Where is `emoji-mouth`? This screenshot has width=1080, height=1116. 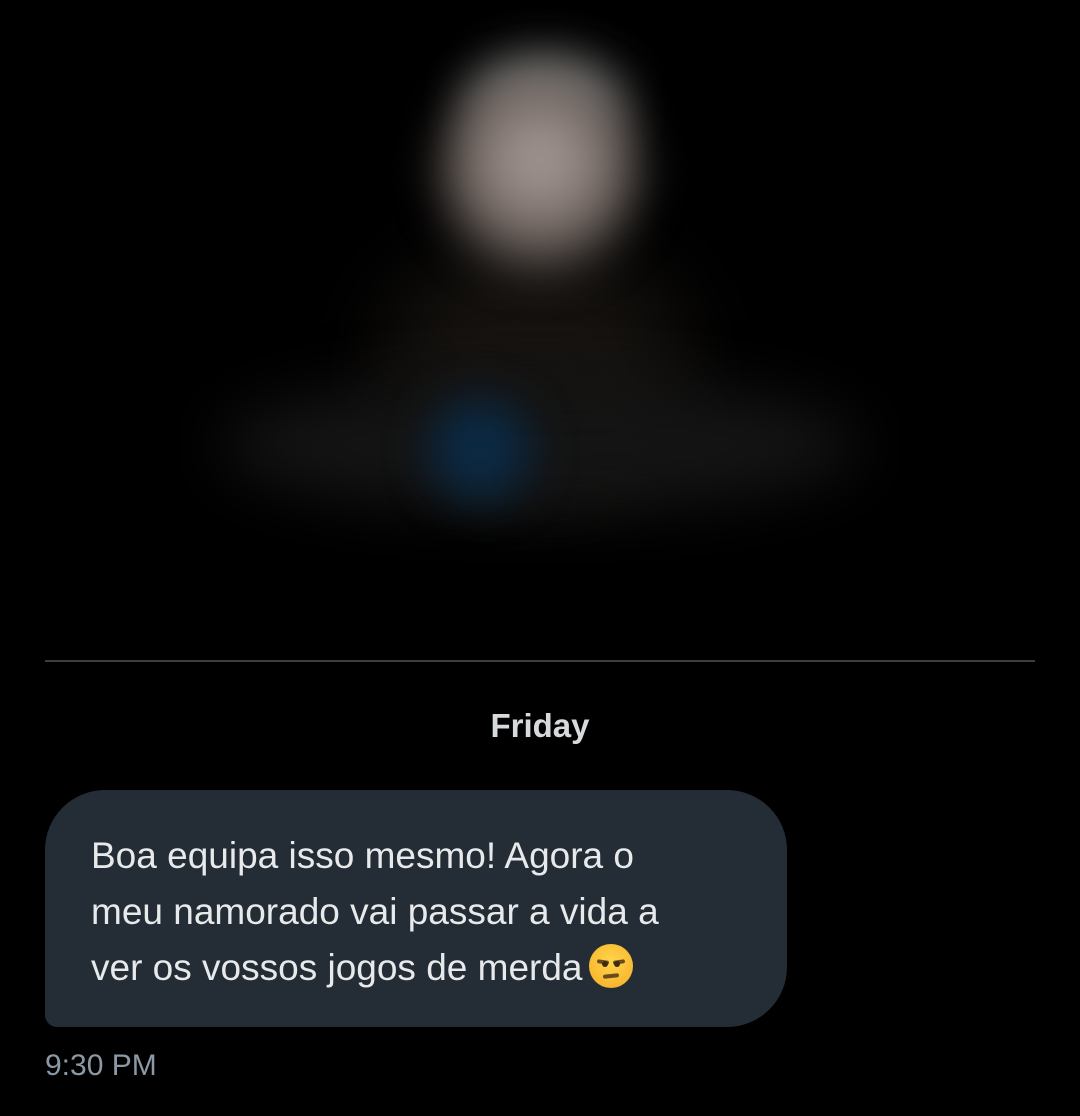
emoji-mouth is located at coordinates (610, 976).